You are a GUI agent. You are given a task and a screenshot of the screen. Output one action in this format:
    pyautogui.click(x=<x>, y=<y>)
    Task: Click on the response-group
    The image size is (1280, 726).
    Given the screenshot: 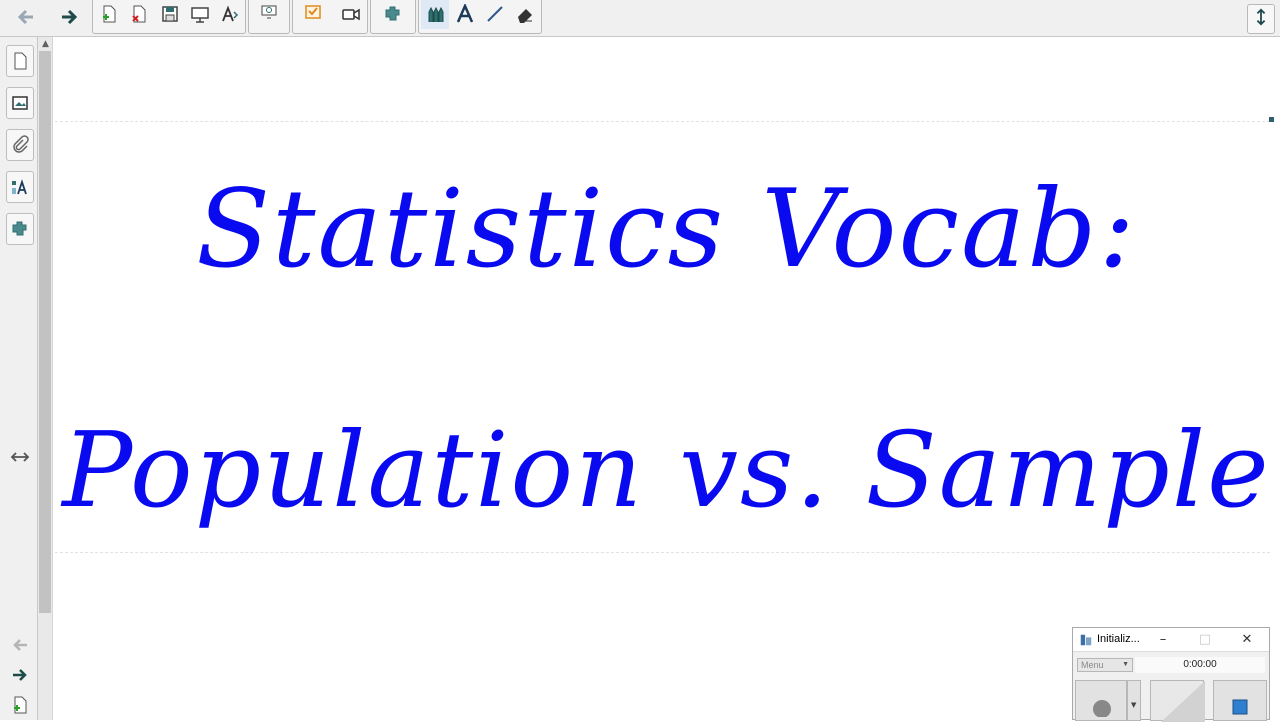 What is the action you would take?
    pyautogui.click(x=330, y=17)
    